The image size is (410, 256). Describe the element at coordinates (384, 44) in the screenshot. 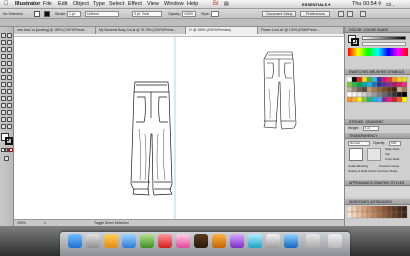

I see `color-value-field` at that location.